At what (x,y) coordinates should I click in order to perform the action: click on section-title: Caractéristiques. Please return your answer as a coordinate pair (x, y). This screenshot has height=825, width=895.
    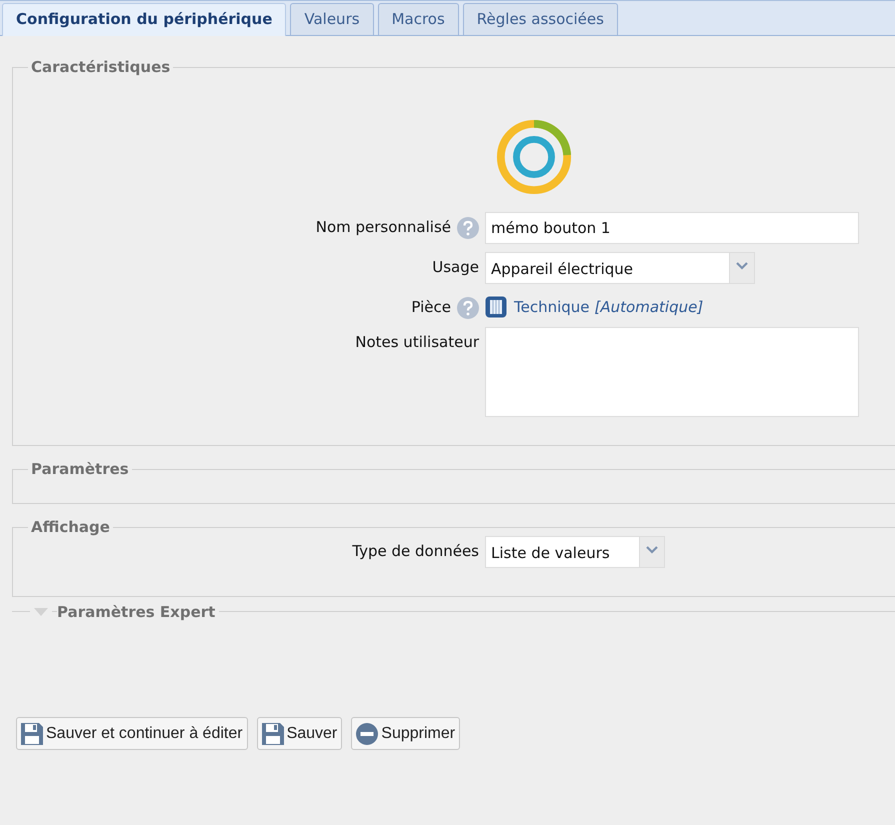
    Looking at the image, I should click on (101, 67).